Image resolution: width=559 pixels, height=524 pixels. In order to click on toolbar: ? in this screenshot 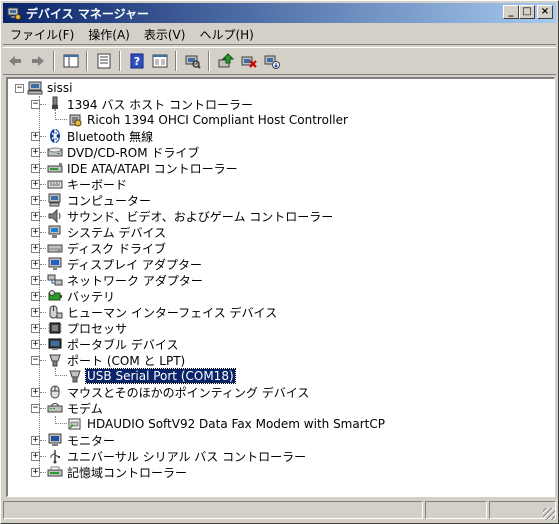, I will do `click(279, 61)`.